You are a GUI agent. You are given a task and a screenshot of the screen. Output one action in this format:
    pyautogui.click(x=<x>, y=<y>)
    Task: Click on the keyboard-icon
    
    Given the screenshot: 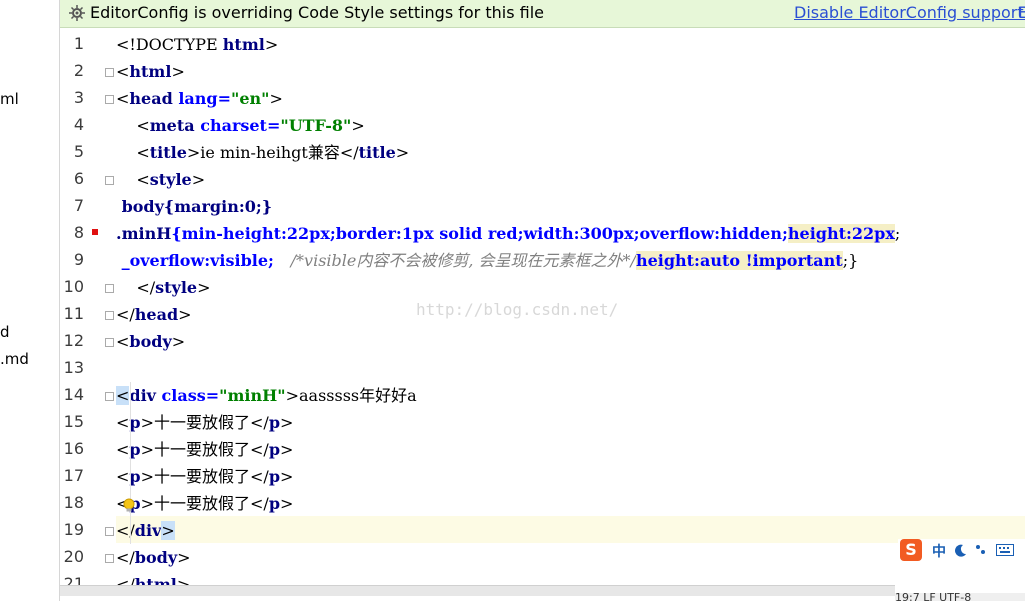 What is the action you would take?
    pyautogui.click(x=1005, y=550)
    